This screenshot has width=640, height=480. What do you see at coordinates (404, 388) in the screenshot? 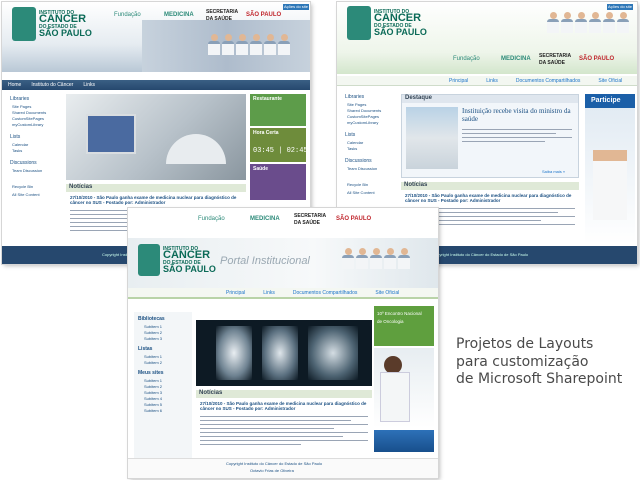
I see `nurse-photo` at bounding box center [404, 388].